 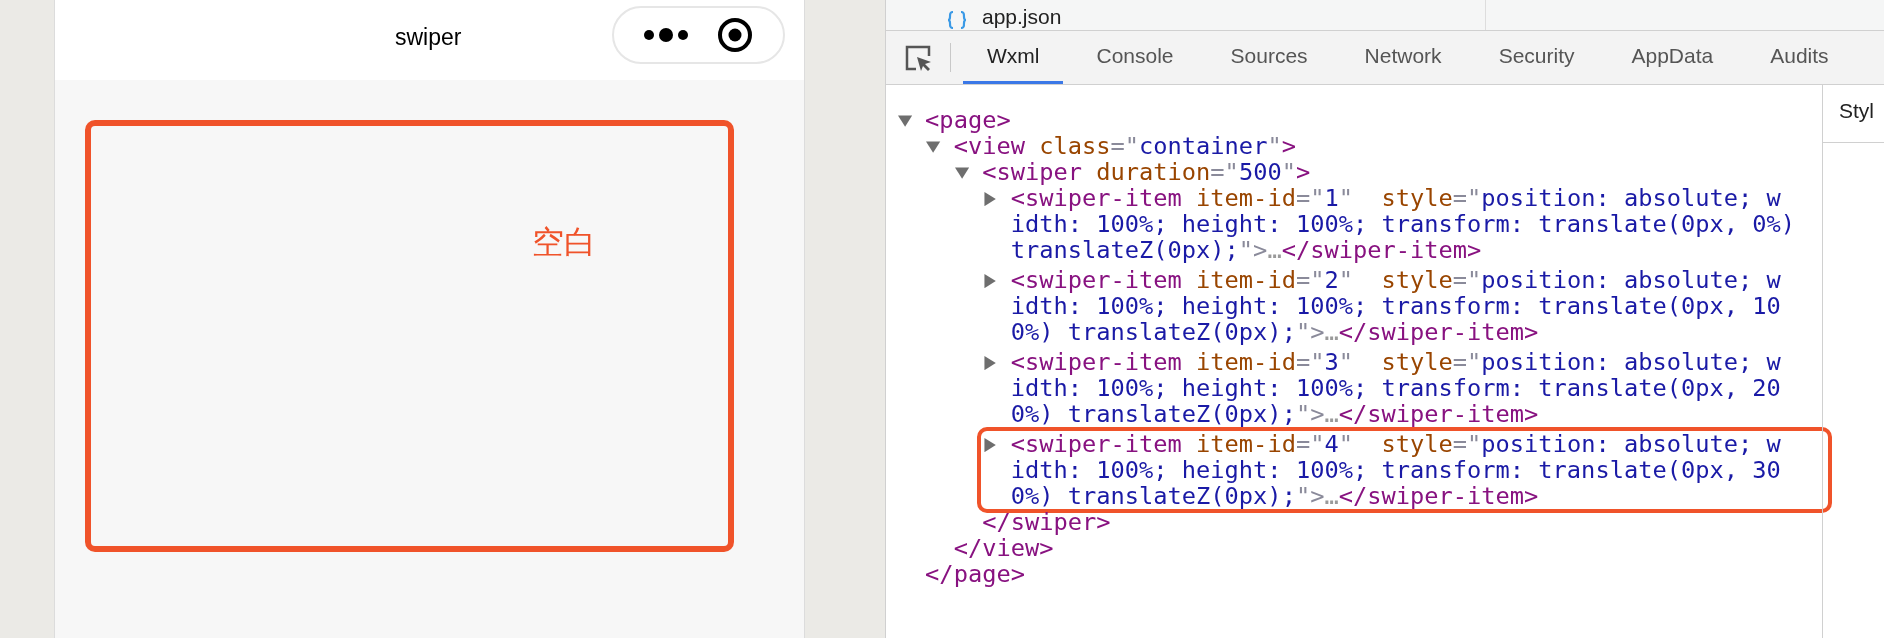 What do you see at coordinates (1672, 57) in the screenshot?
I see `devtools-tab: AppData` at bounding box center [1672, 57].